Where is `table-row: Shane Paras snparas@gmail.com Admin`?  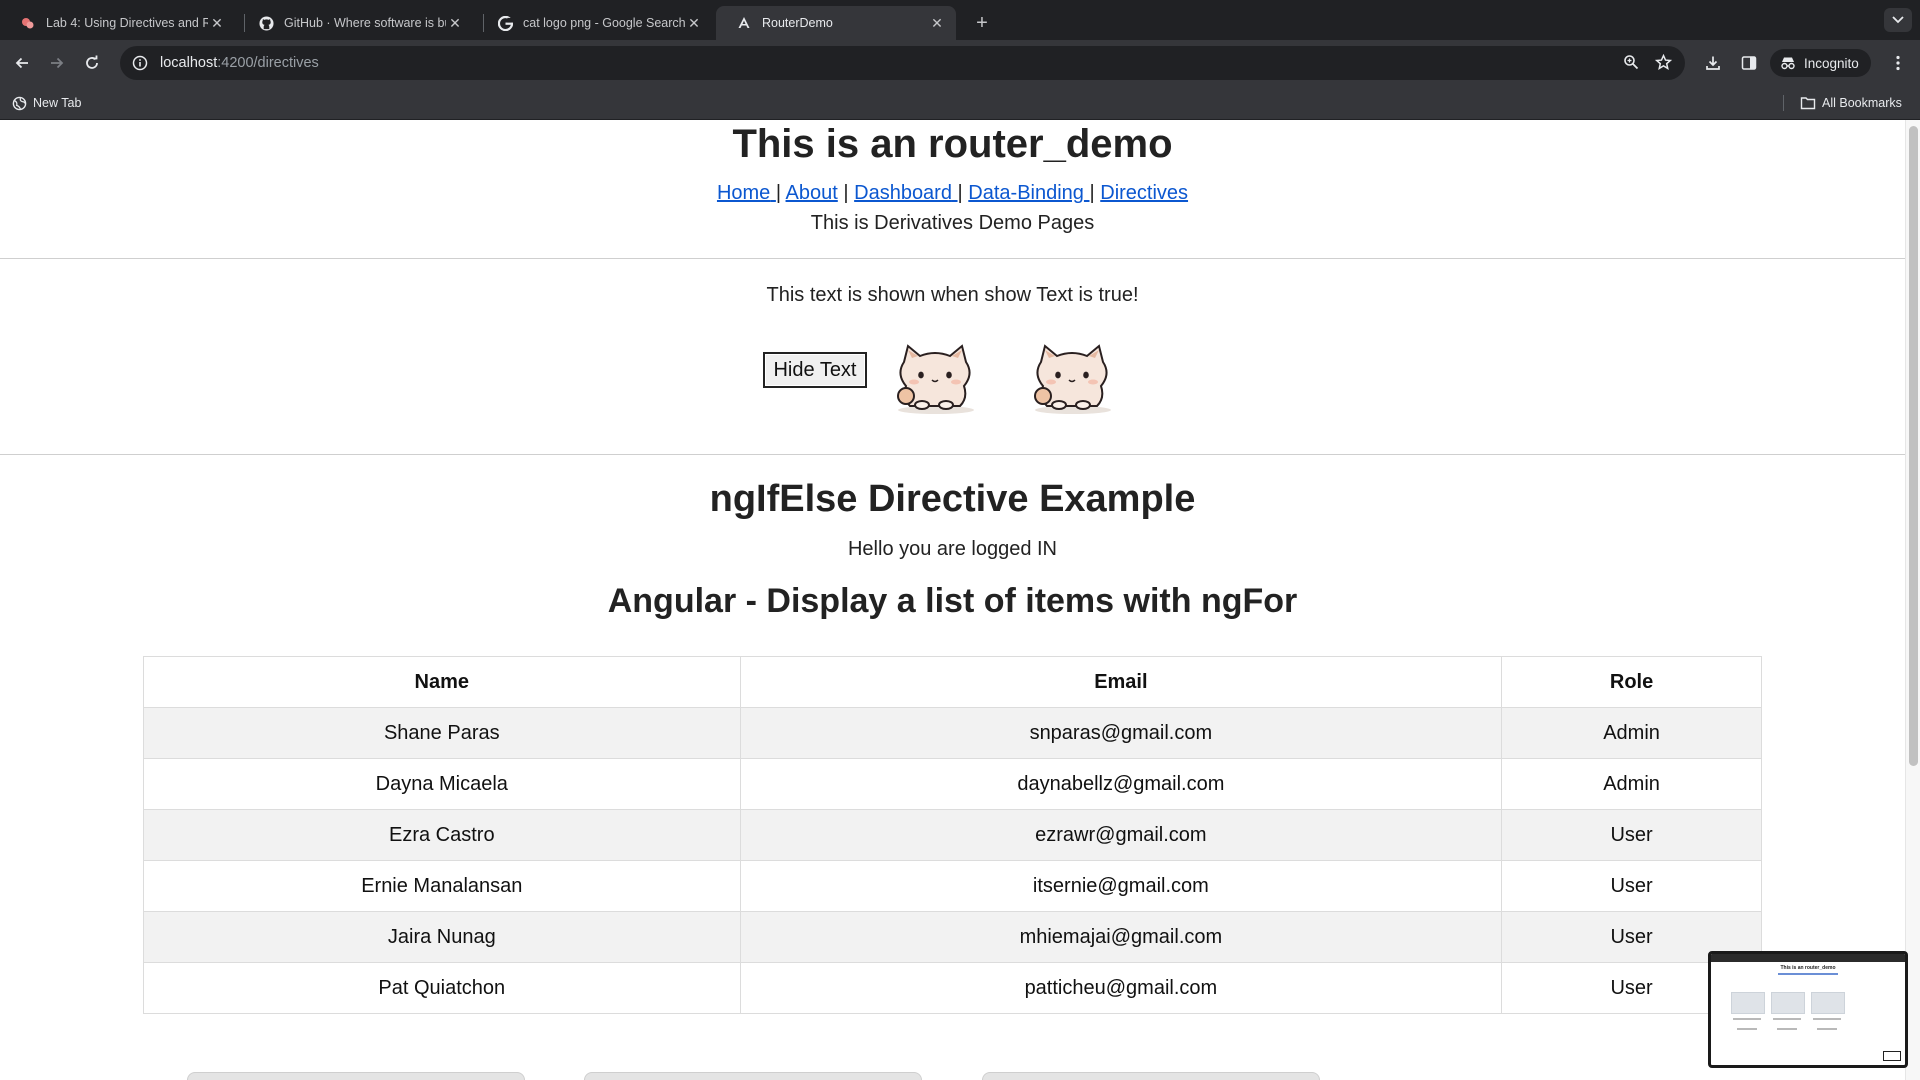
table-row: Shane Paras snparas@gmail.com Admin is located at coordinates (952, 733).